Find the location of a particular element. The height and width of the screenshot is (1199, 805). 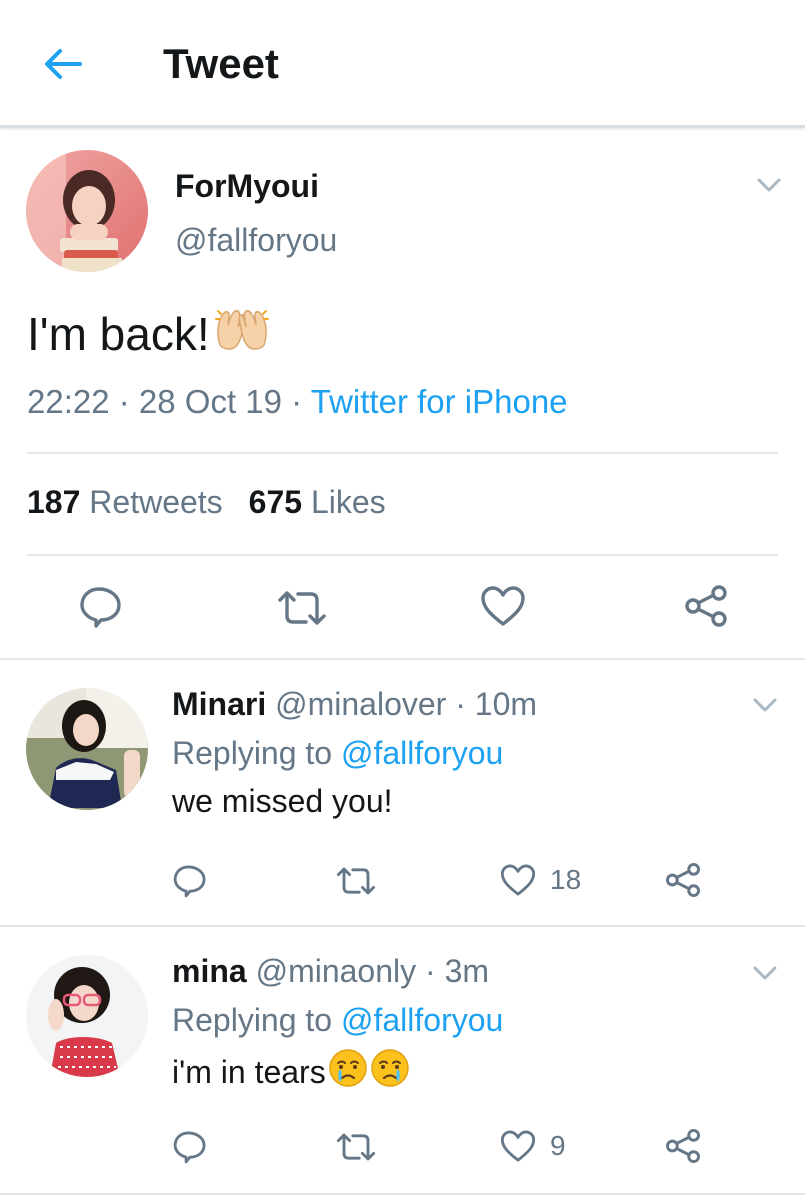

tweet-body: I'm back! is located at coordinates (118, 333).